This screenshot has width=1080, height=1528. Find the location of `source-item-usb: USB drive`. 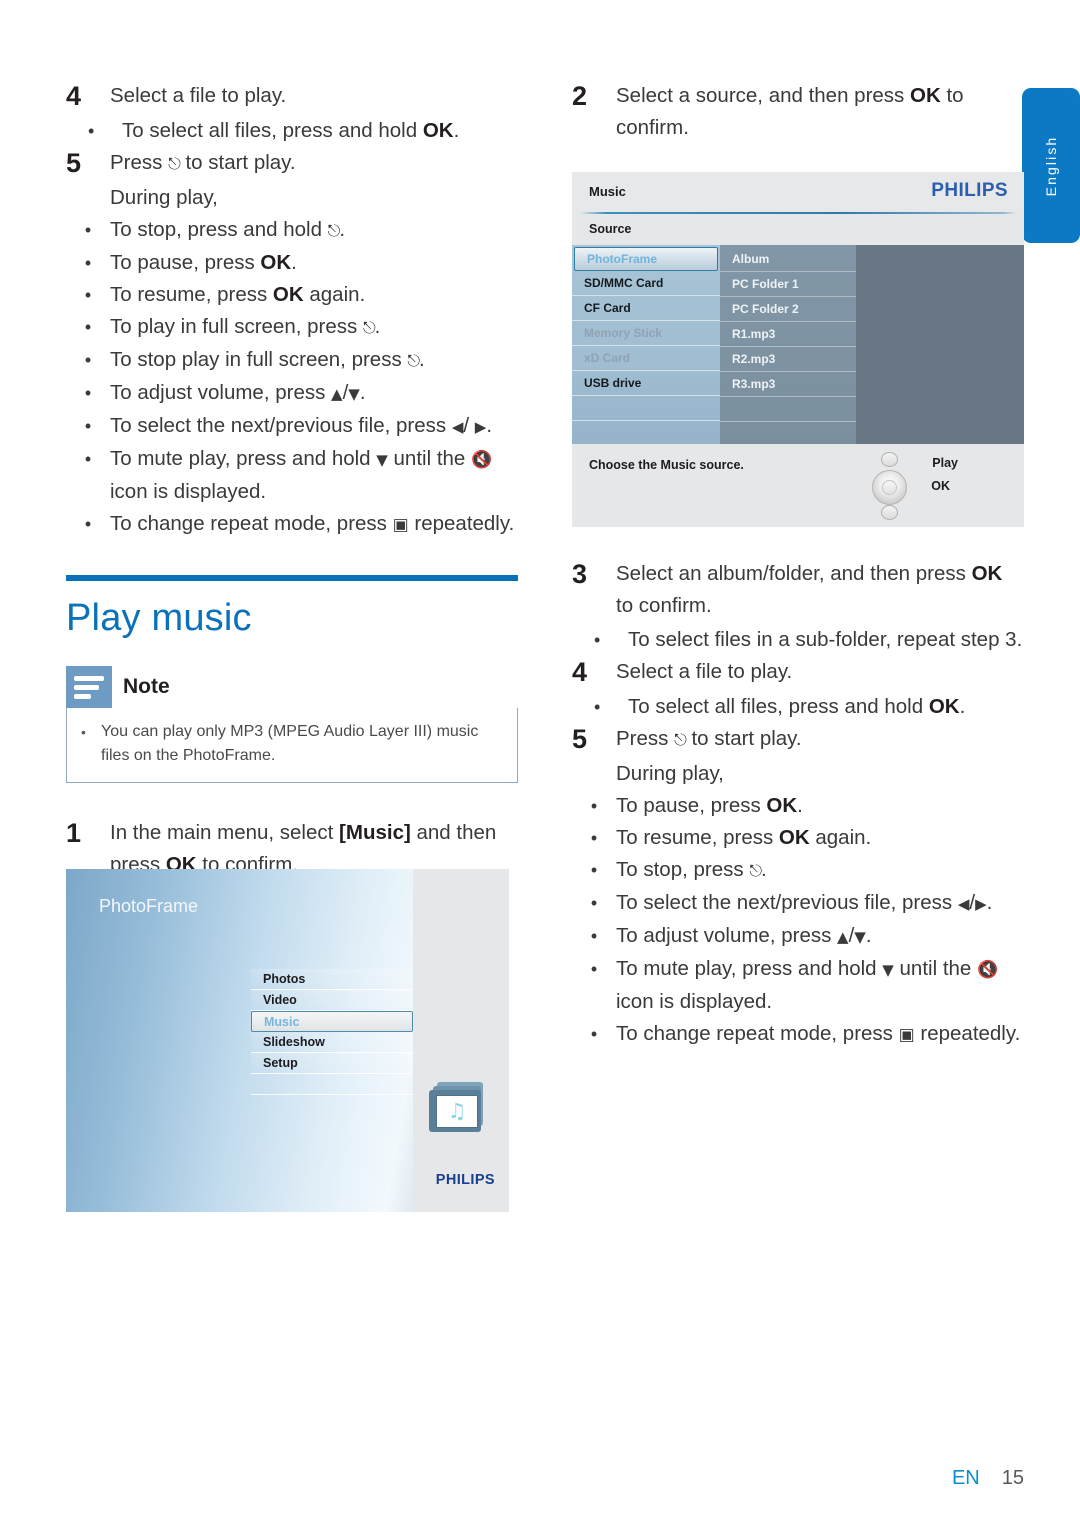

source-item-usb: USB drive is located at coordinates (646, 383).